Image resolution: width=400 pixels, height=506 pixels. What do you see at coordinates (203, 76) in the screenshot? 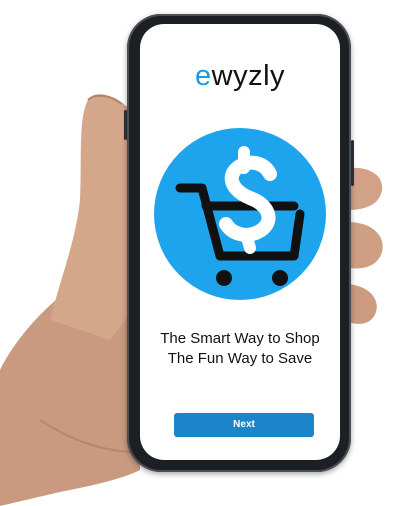
I see `logo-prefix: e` at bounding box center [203, 76].